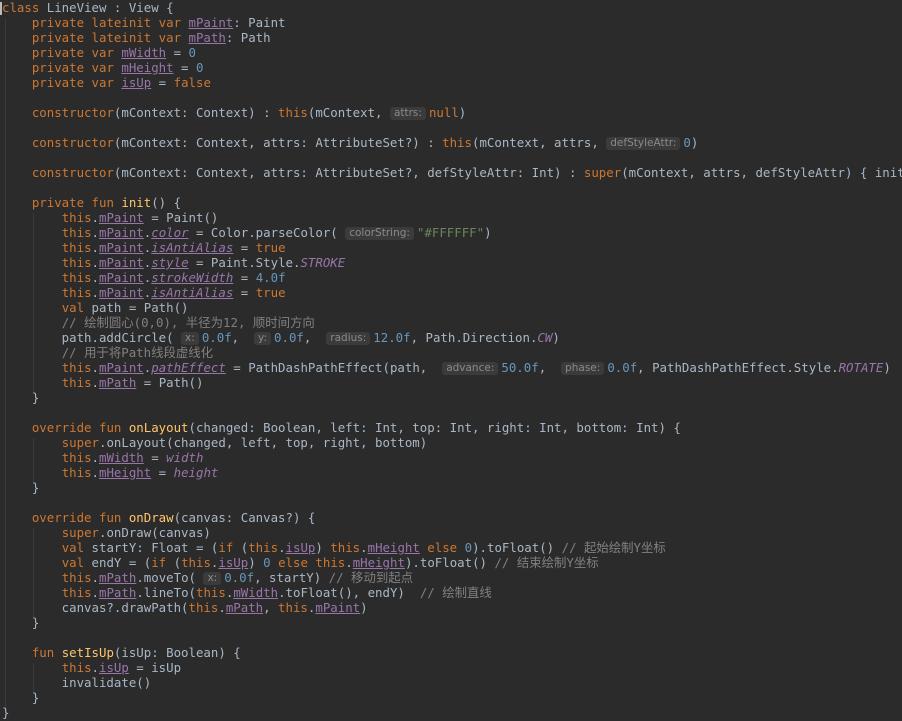  Describe the element at coordinates (407, 113) in the screenshot. I see `parameter-hint: attrs:` at that location.